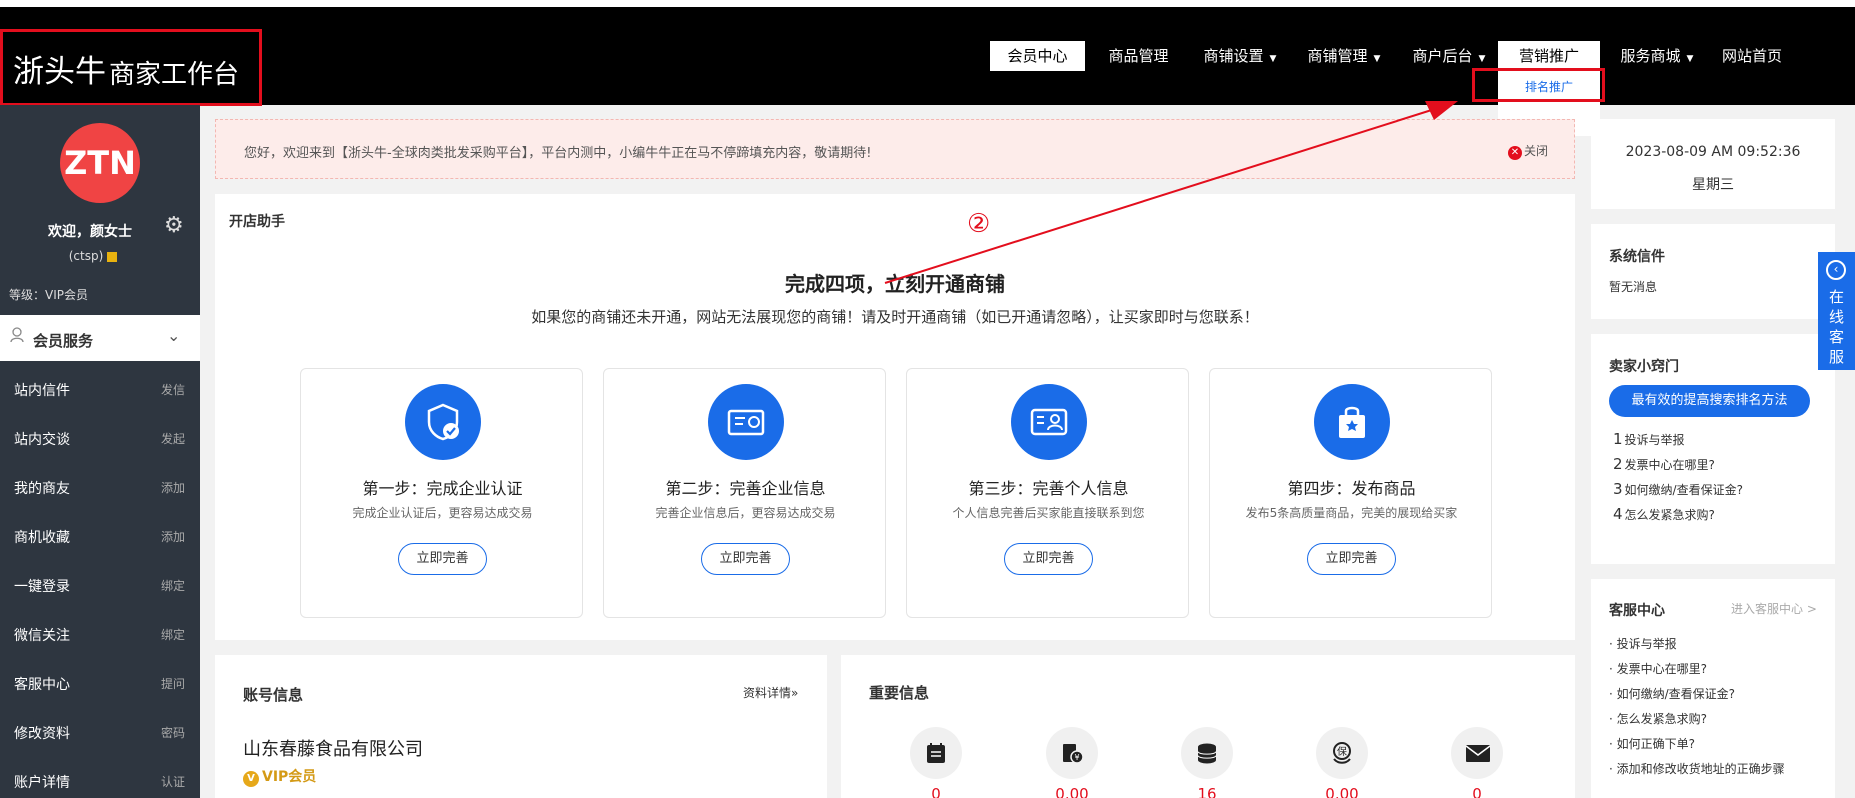 This screenshot has height=798, width=1855. Describe the element at coordinates (251, 779) in the screenshot. I see `vip-icon: V` at that location.